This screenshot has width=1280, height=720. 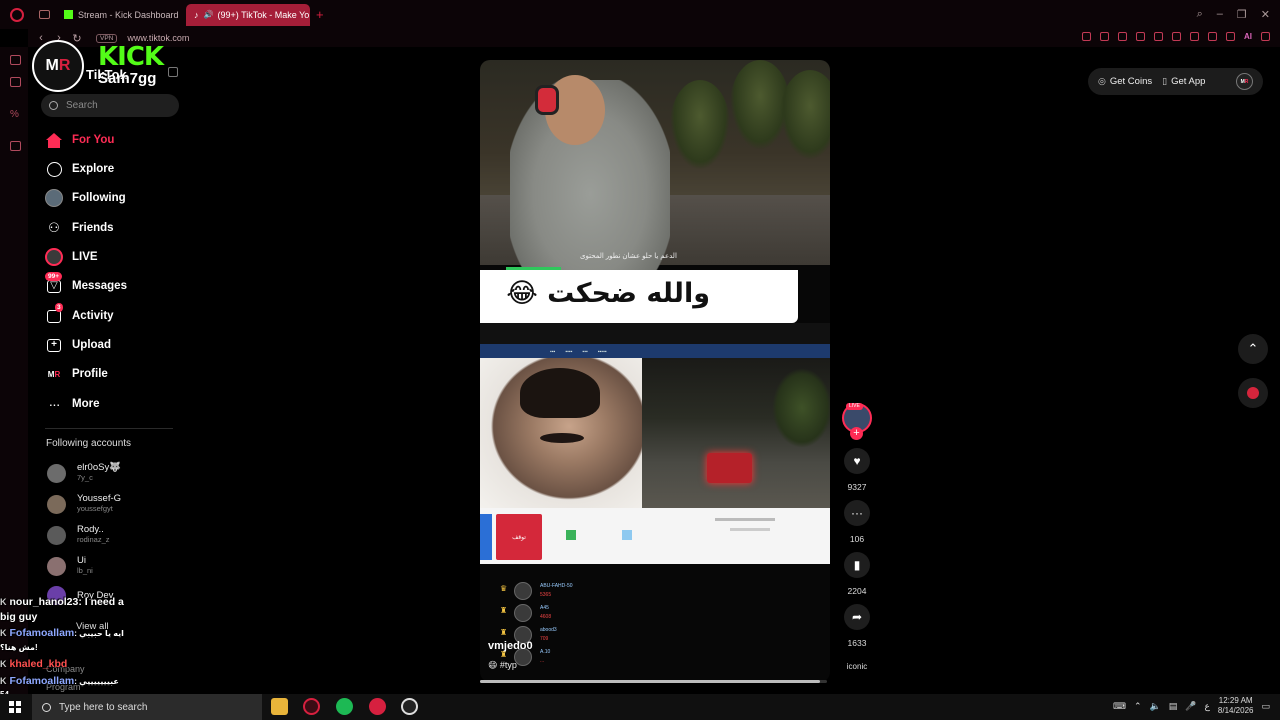 What do you see at coordinates (77, 38) in the screenshot?
I see `reload-button: ↻` at bounding box center [77, 38].